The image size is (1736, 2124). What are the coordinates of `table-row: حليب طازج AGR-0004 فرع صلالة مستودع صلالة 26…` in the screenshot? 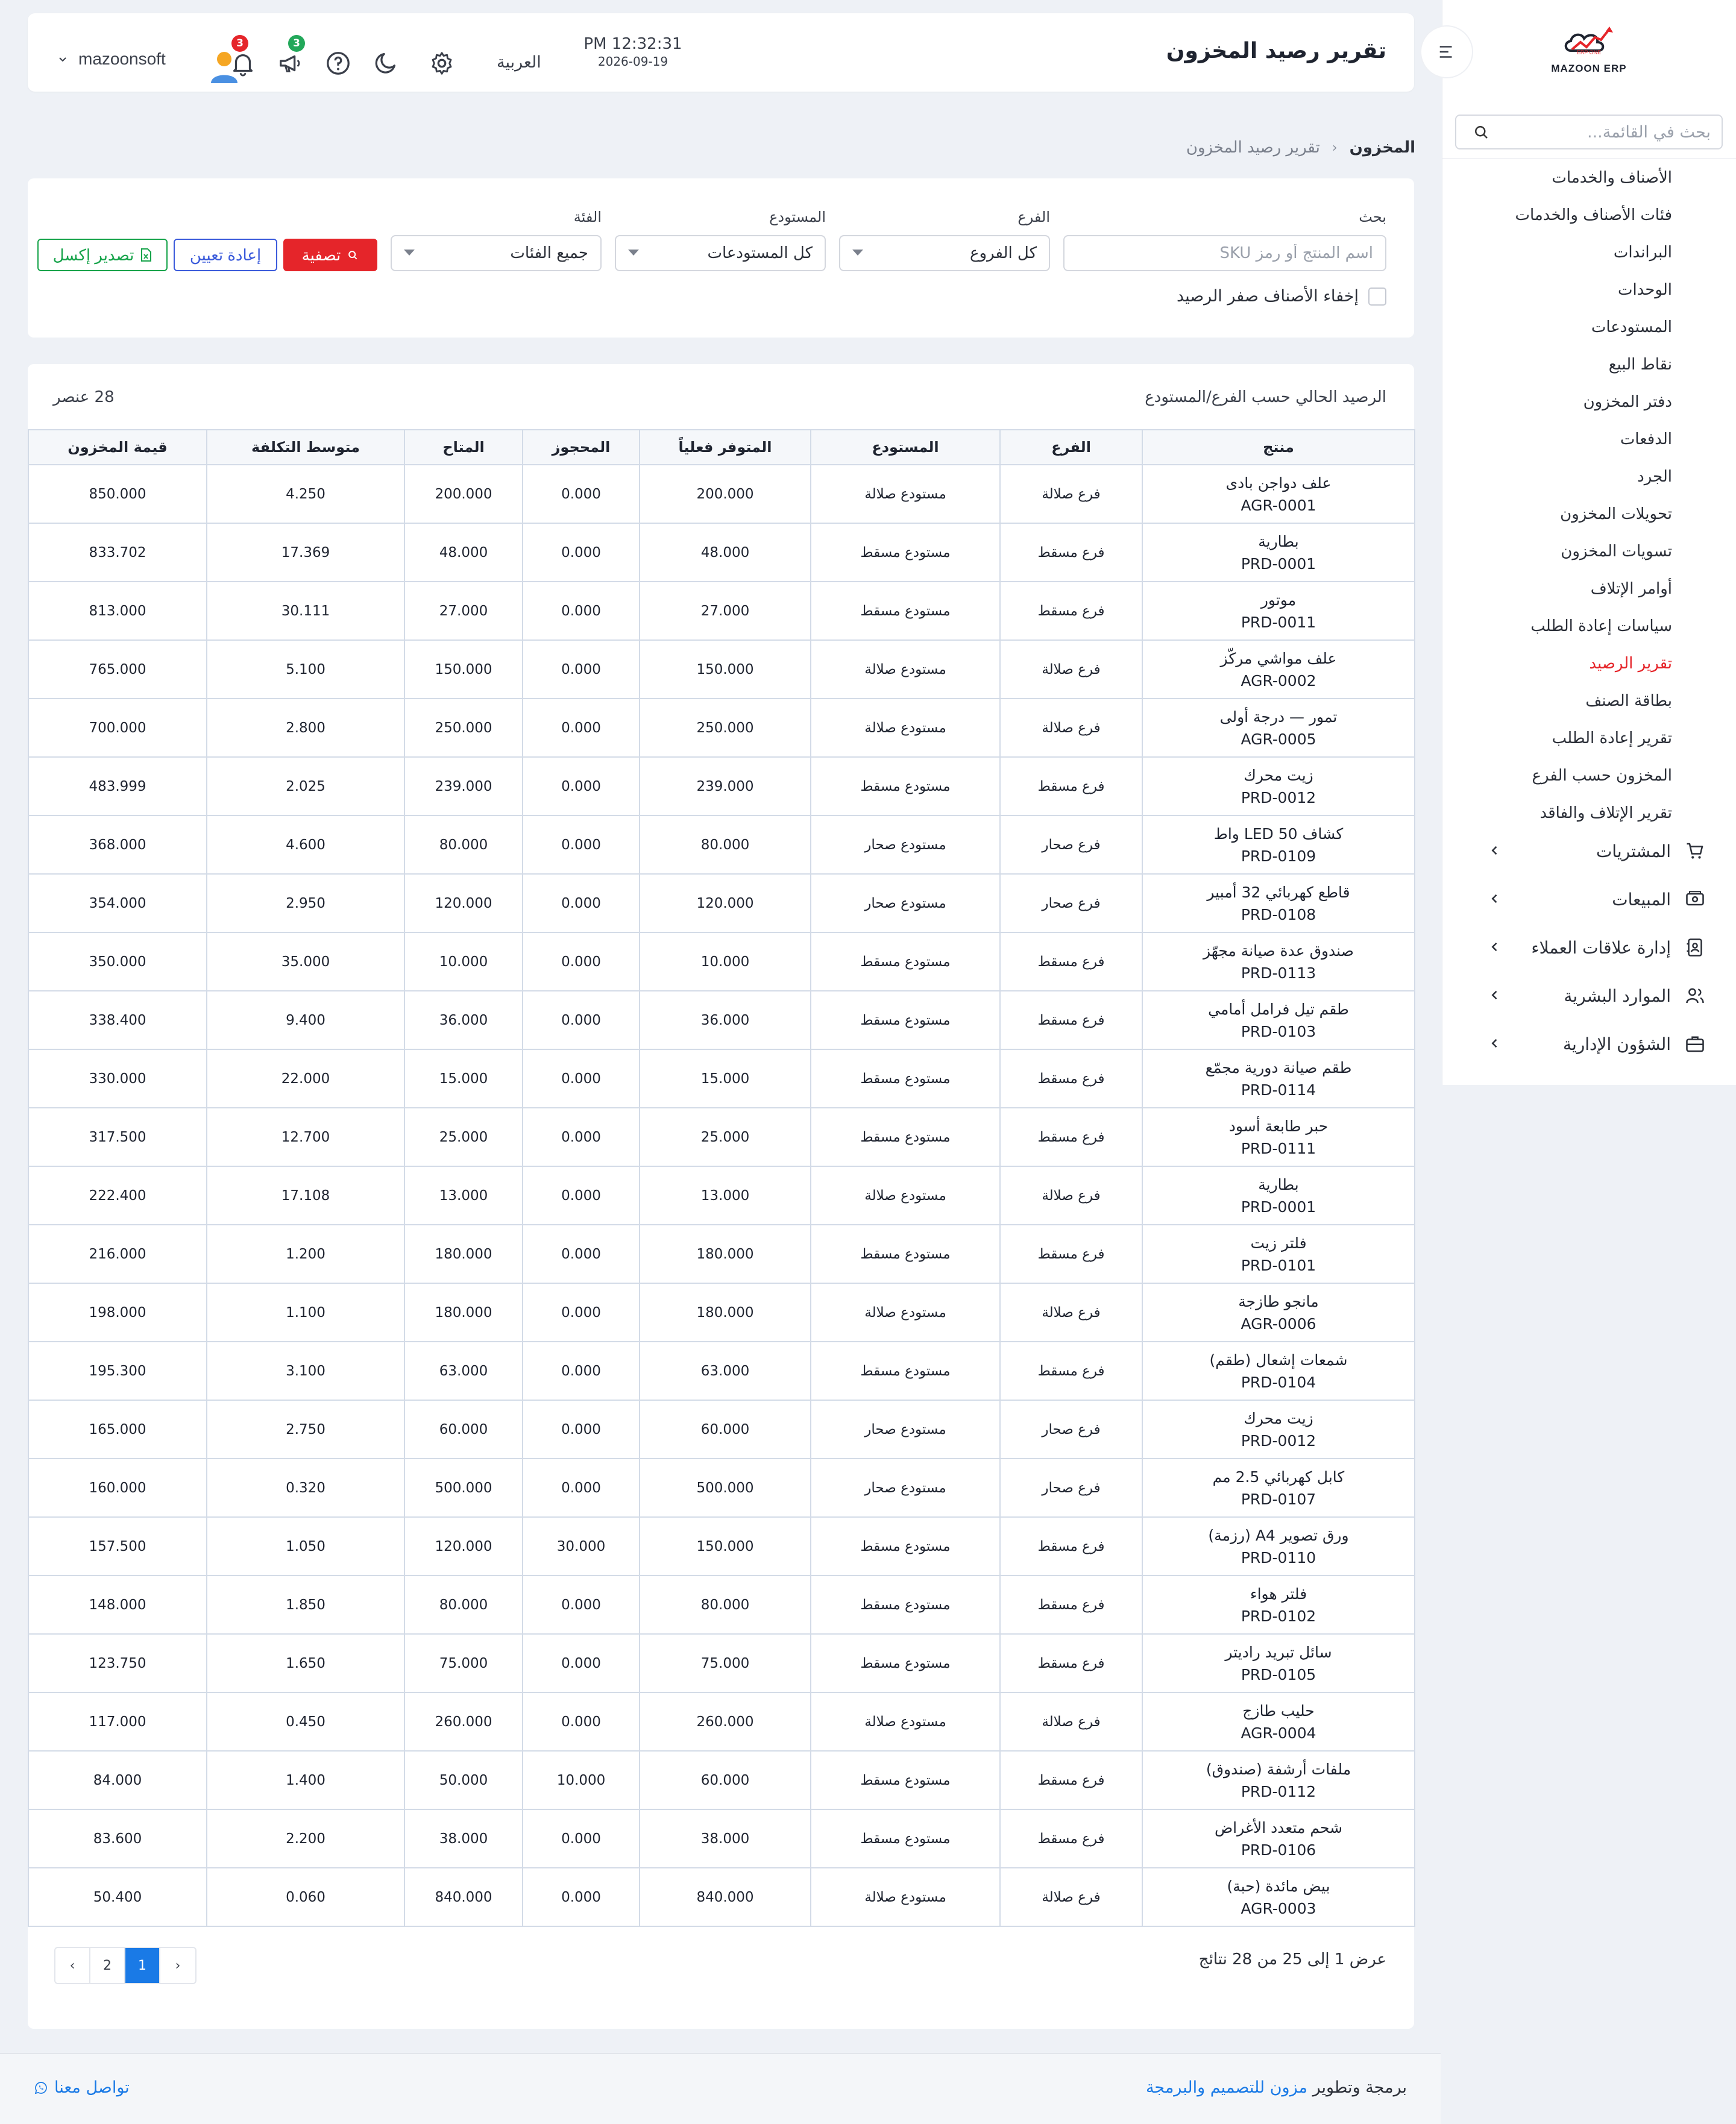 It's located at (721, 1722).